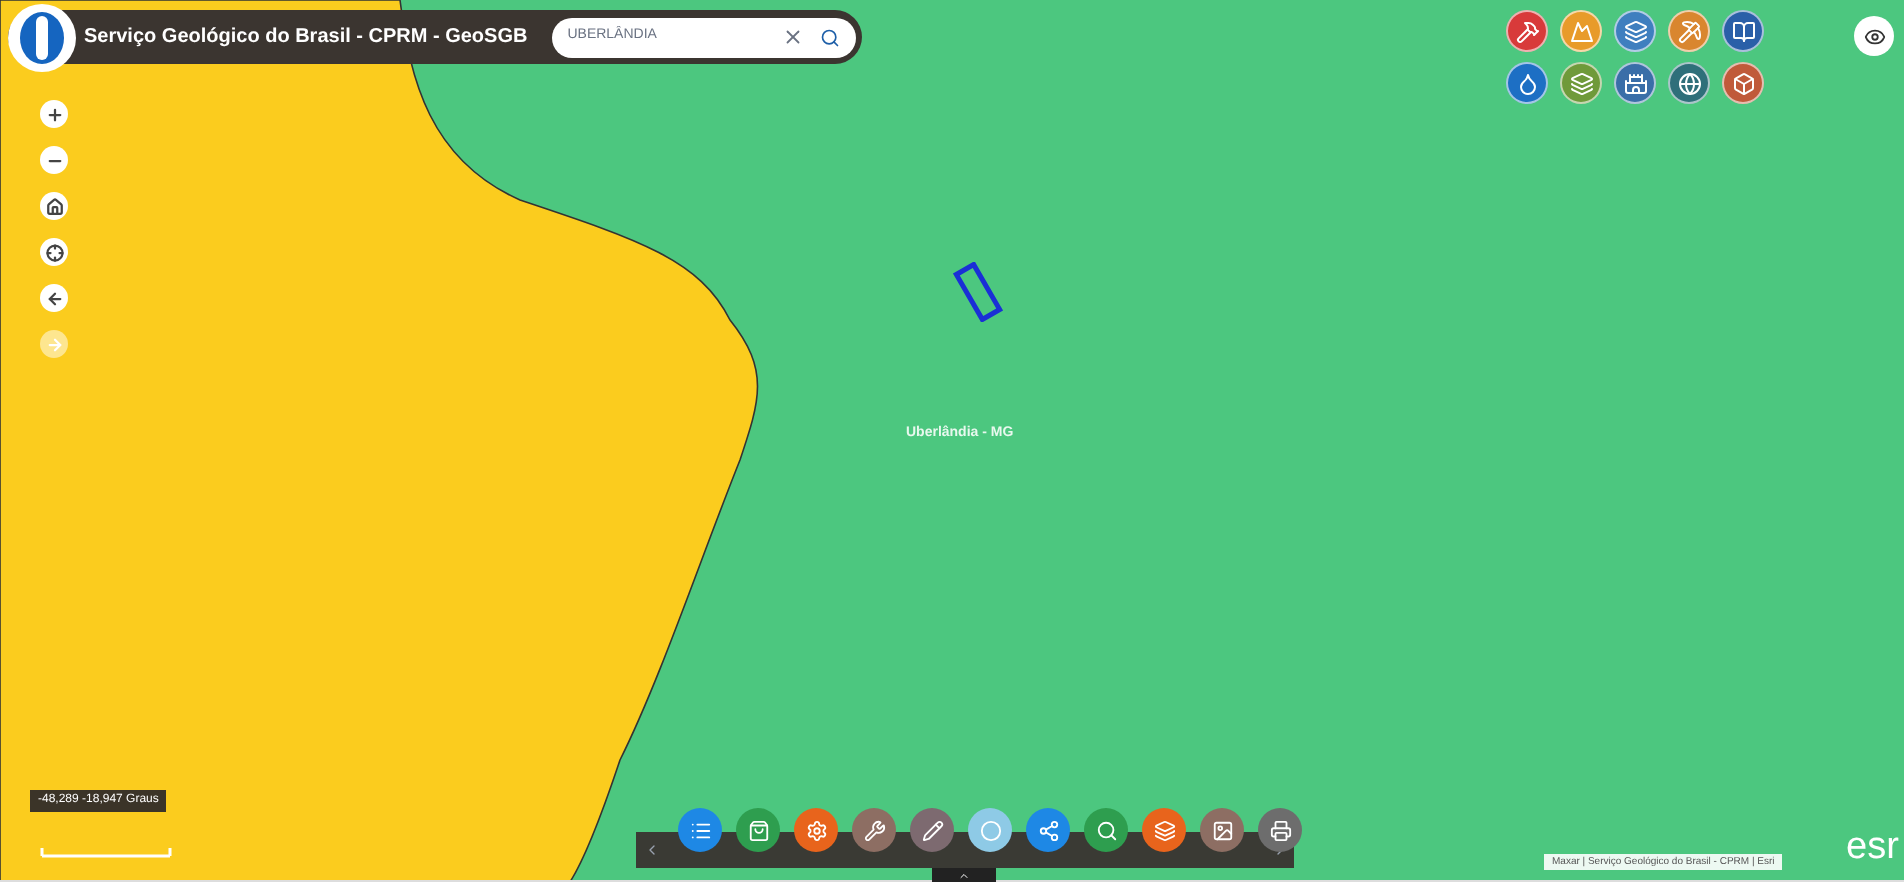  What do you see at coordinates (54, 252) in the screenshot?
I see `locate-icon` at bounding box center [54, 252].